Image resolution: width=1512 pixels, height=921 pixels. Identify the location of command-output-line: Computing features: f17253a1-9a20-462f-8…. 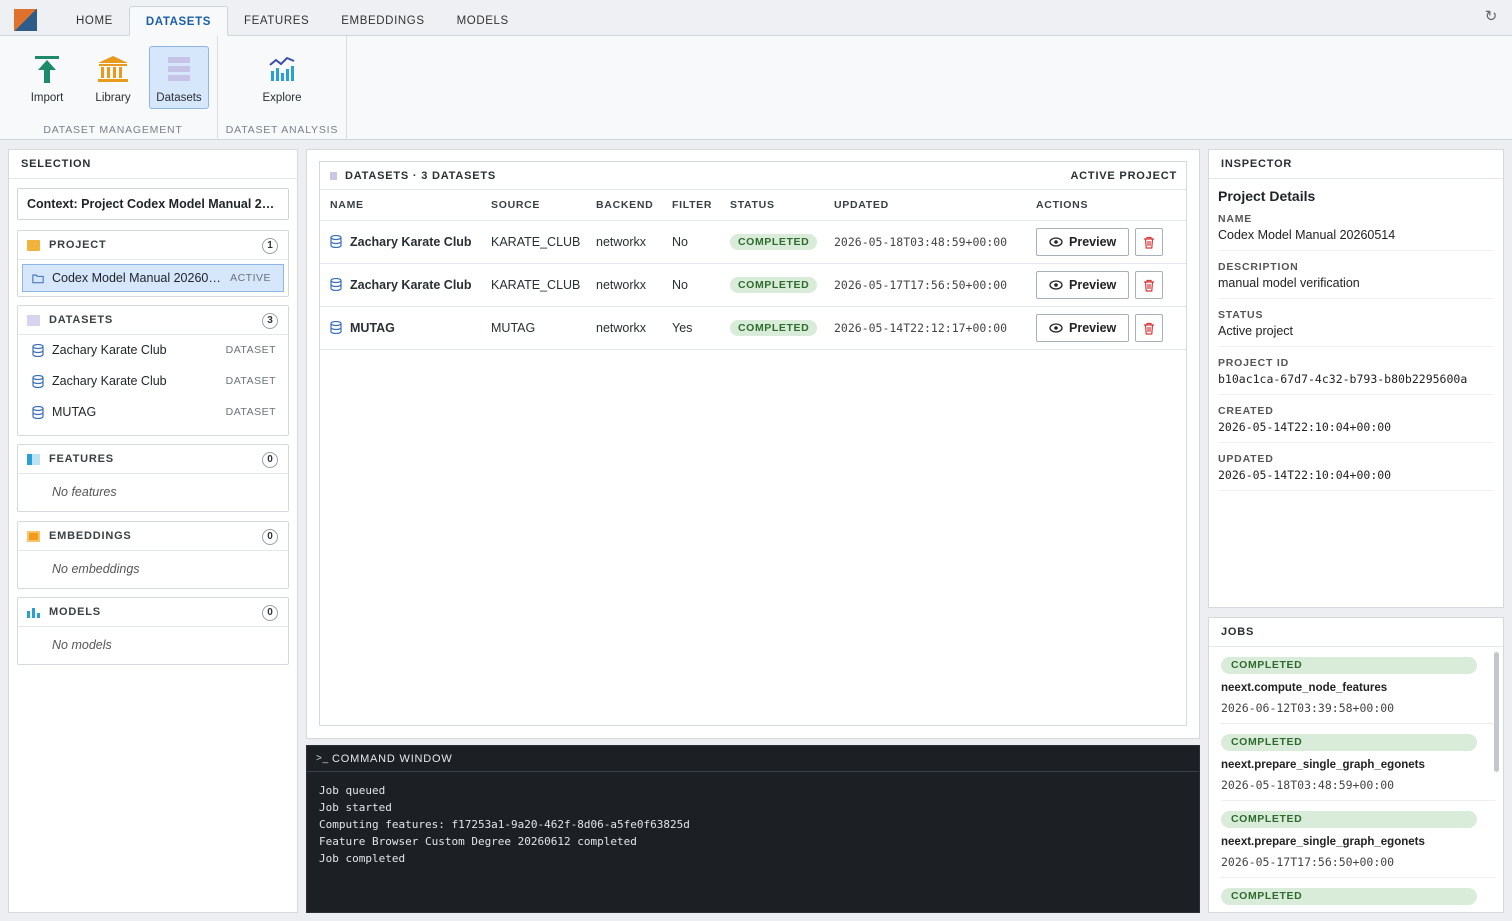
(504, 824).